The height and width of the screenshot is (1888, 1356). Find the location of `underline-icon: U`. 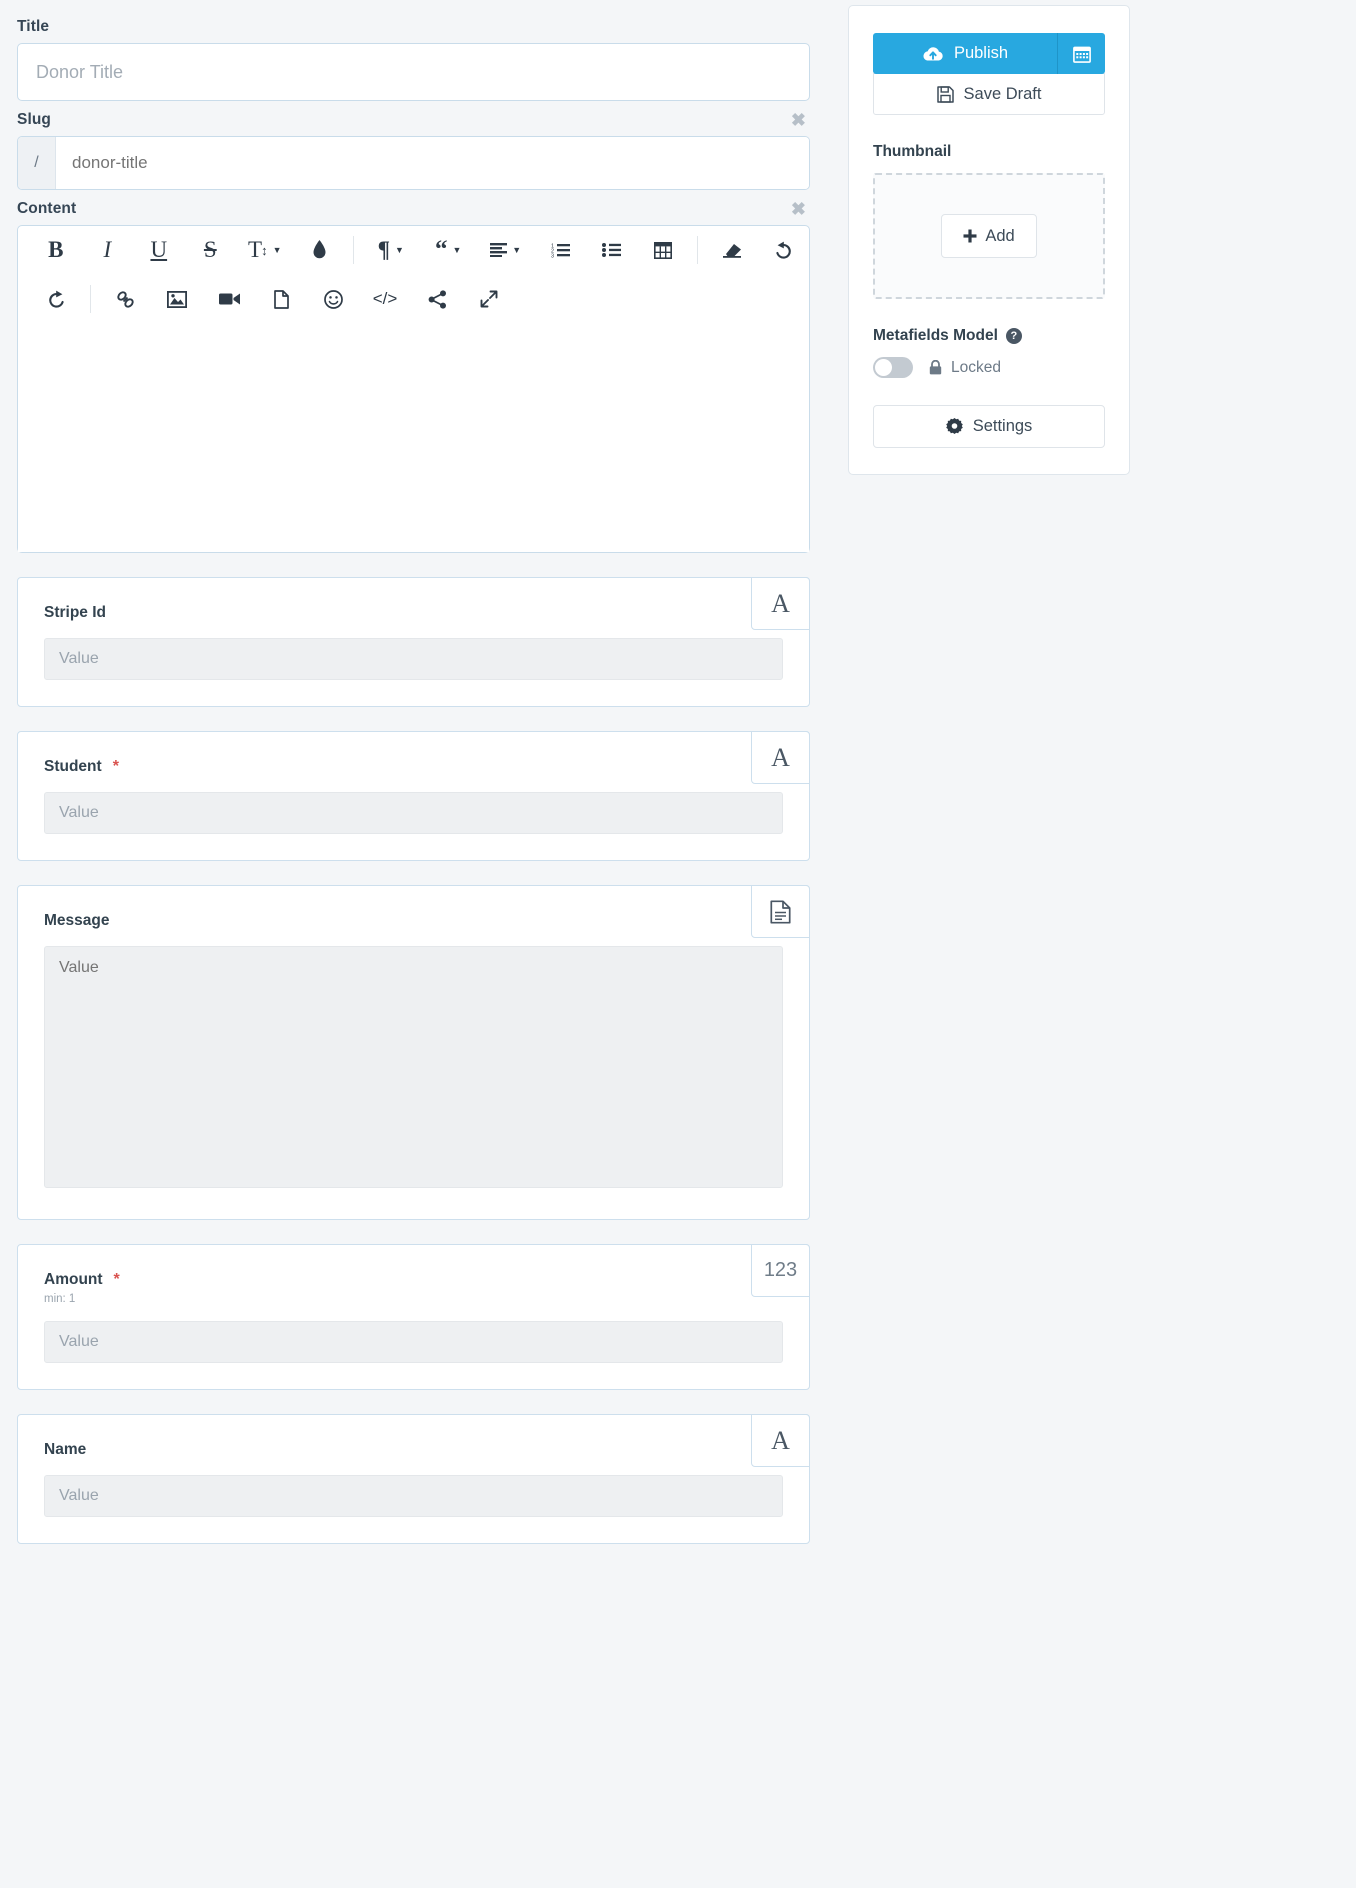

underline-icon: U is located at coordinates (159, 250).